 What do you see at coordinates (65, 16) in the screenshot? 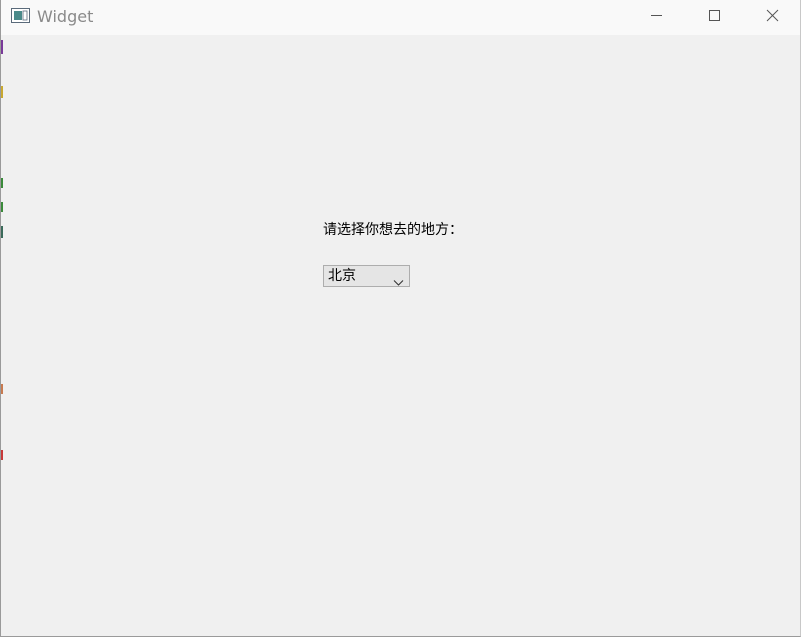
I see `window-title: Widget` at bounding box center [65, 16].